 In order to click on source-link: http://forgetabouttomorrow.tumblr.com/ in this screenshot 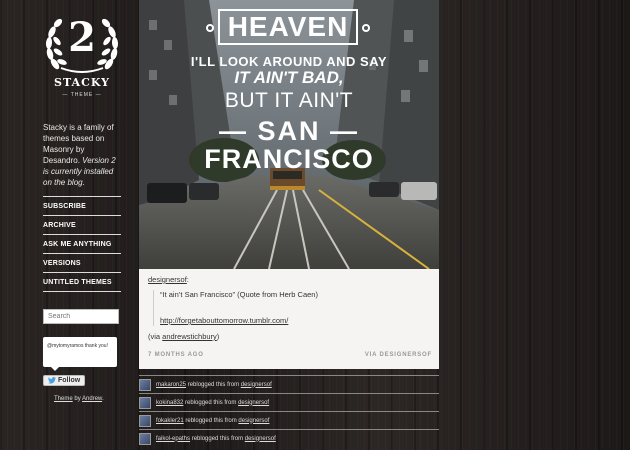, I will do `click(224, 320)`.